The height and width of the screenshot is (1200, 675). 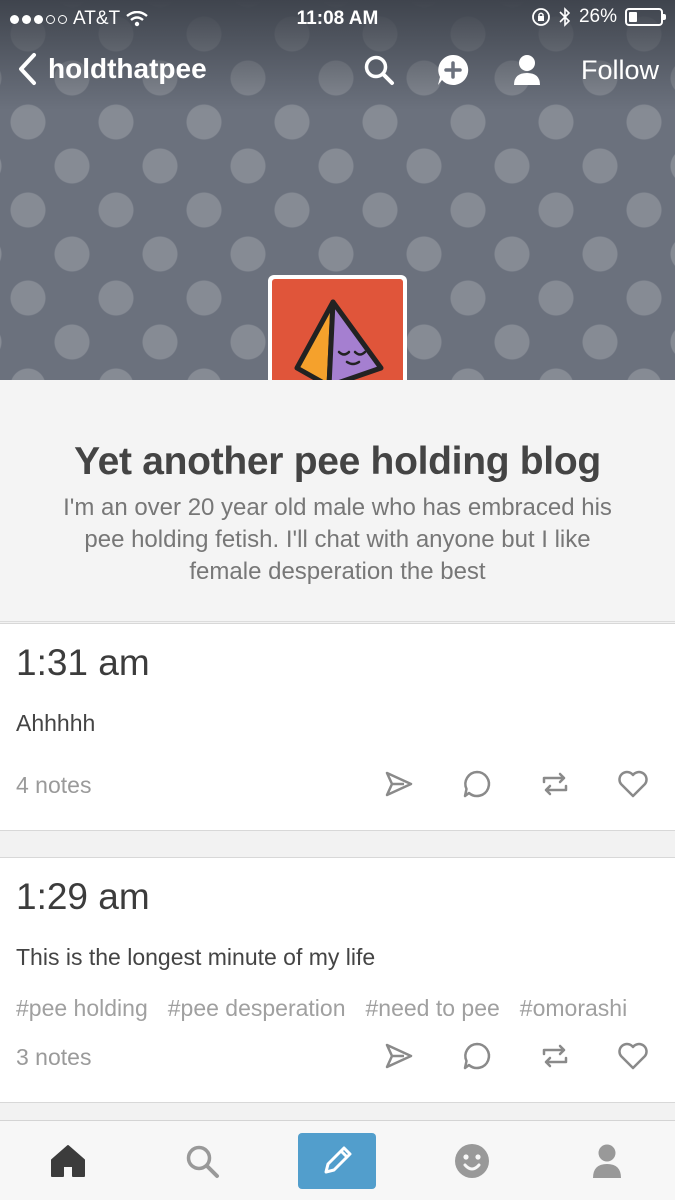 I want to click on search-button, so click(x=379, y=70).